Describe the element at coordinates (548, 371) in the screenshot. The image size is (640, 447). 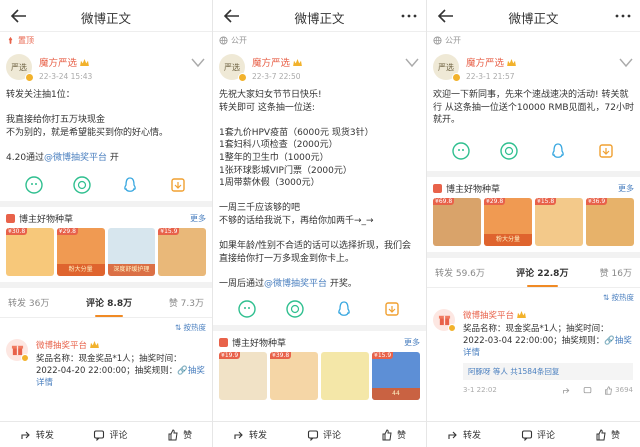
I see `reply-summary: 阿豚呀 等人 共1584条回复` at that location.